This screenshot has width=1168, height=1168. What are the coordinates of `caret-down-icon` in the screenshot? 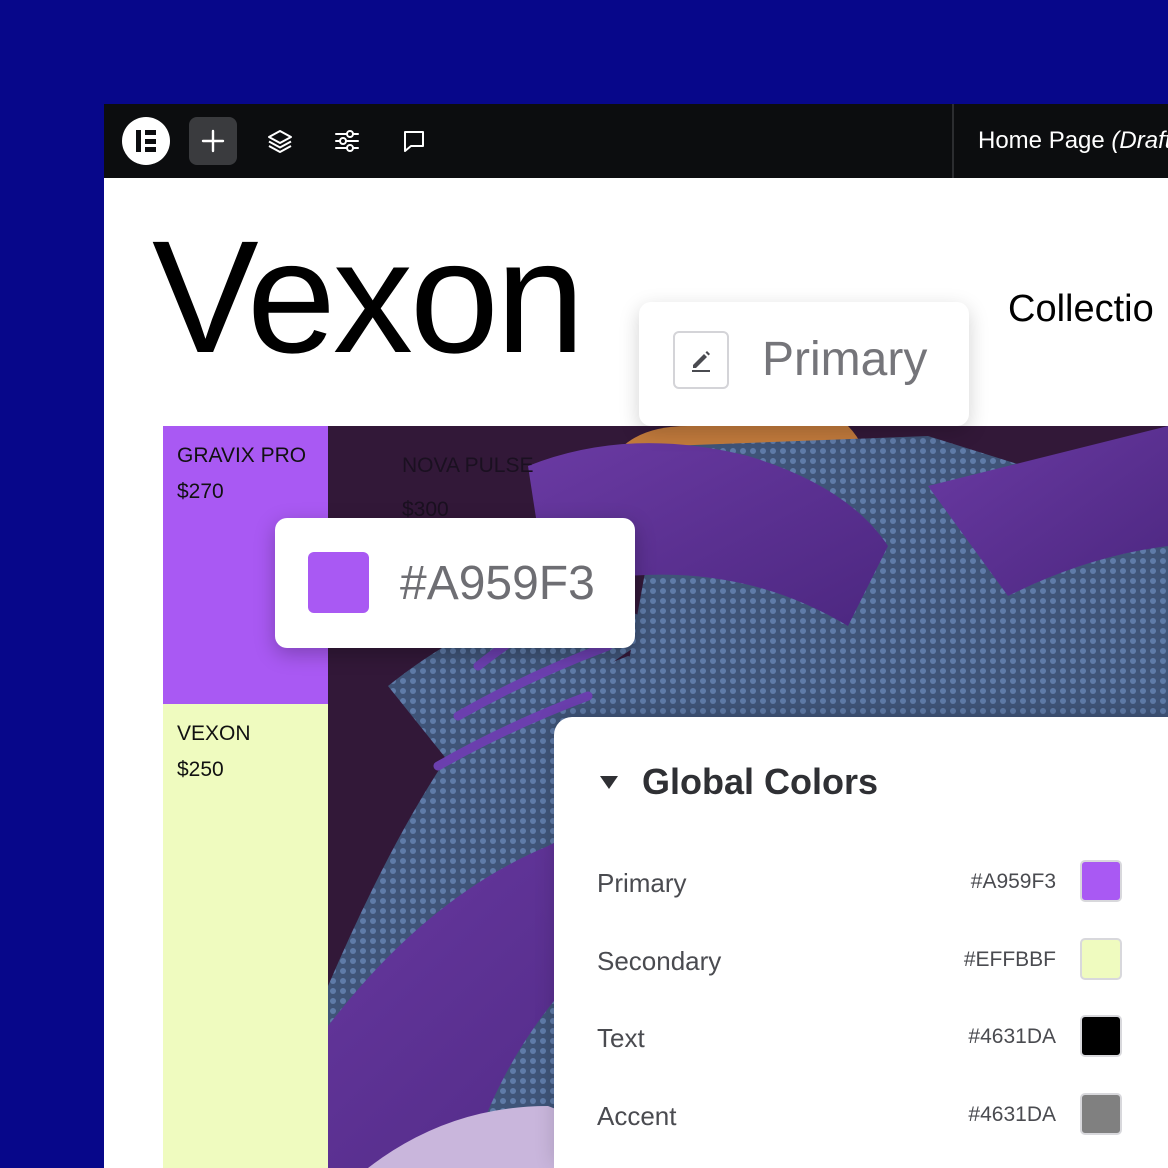 It's located at (609, 782).